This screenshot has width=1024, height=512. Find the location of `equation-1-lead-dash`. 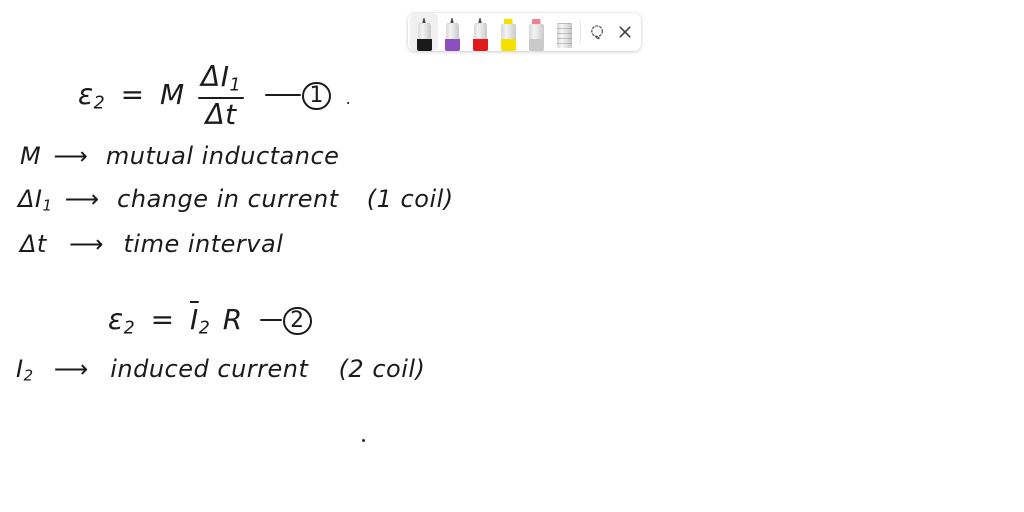

equation-1-lead-dash is located at coordinates (283, 95).